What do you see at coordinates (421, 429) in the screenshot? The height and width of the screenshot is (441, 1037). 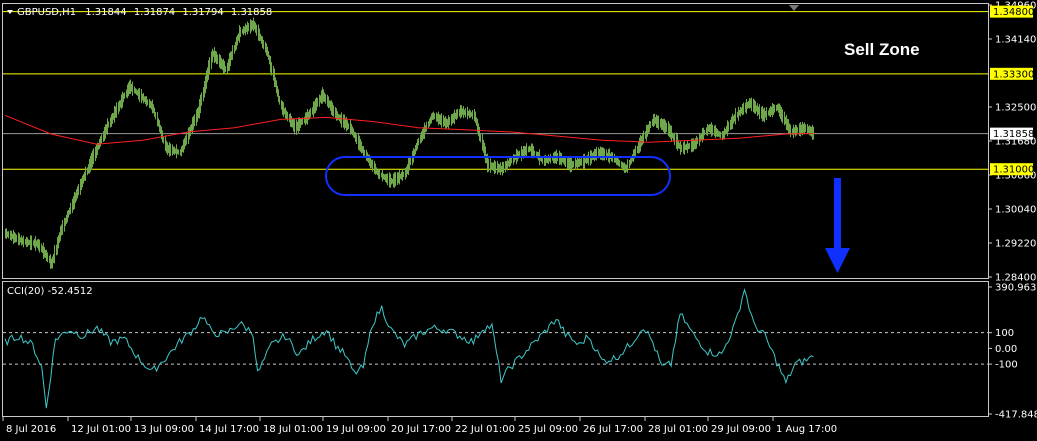 I see `time-tick-label: 20 Jul 17:00` at bounding box center [421, 429].